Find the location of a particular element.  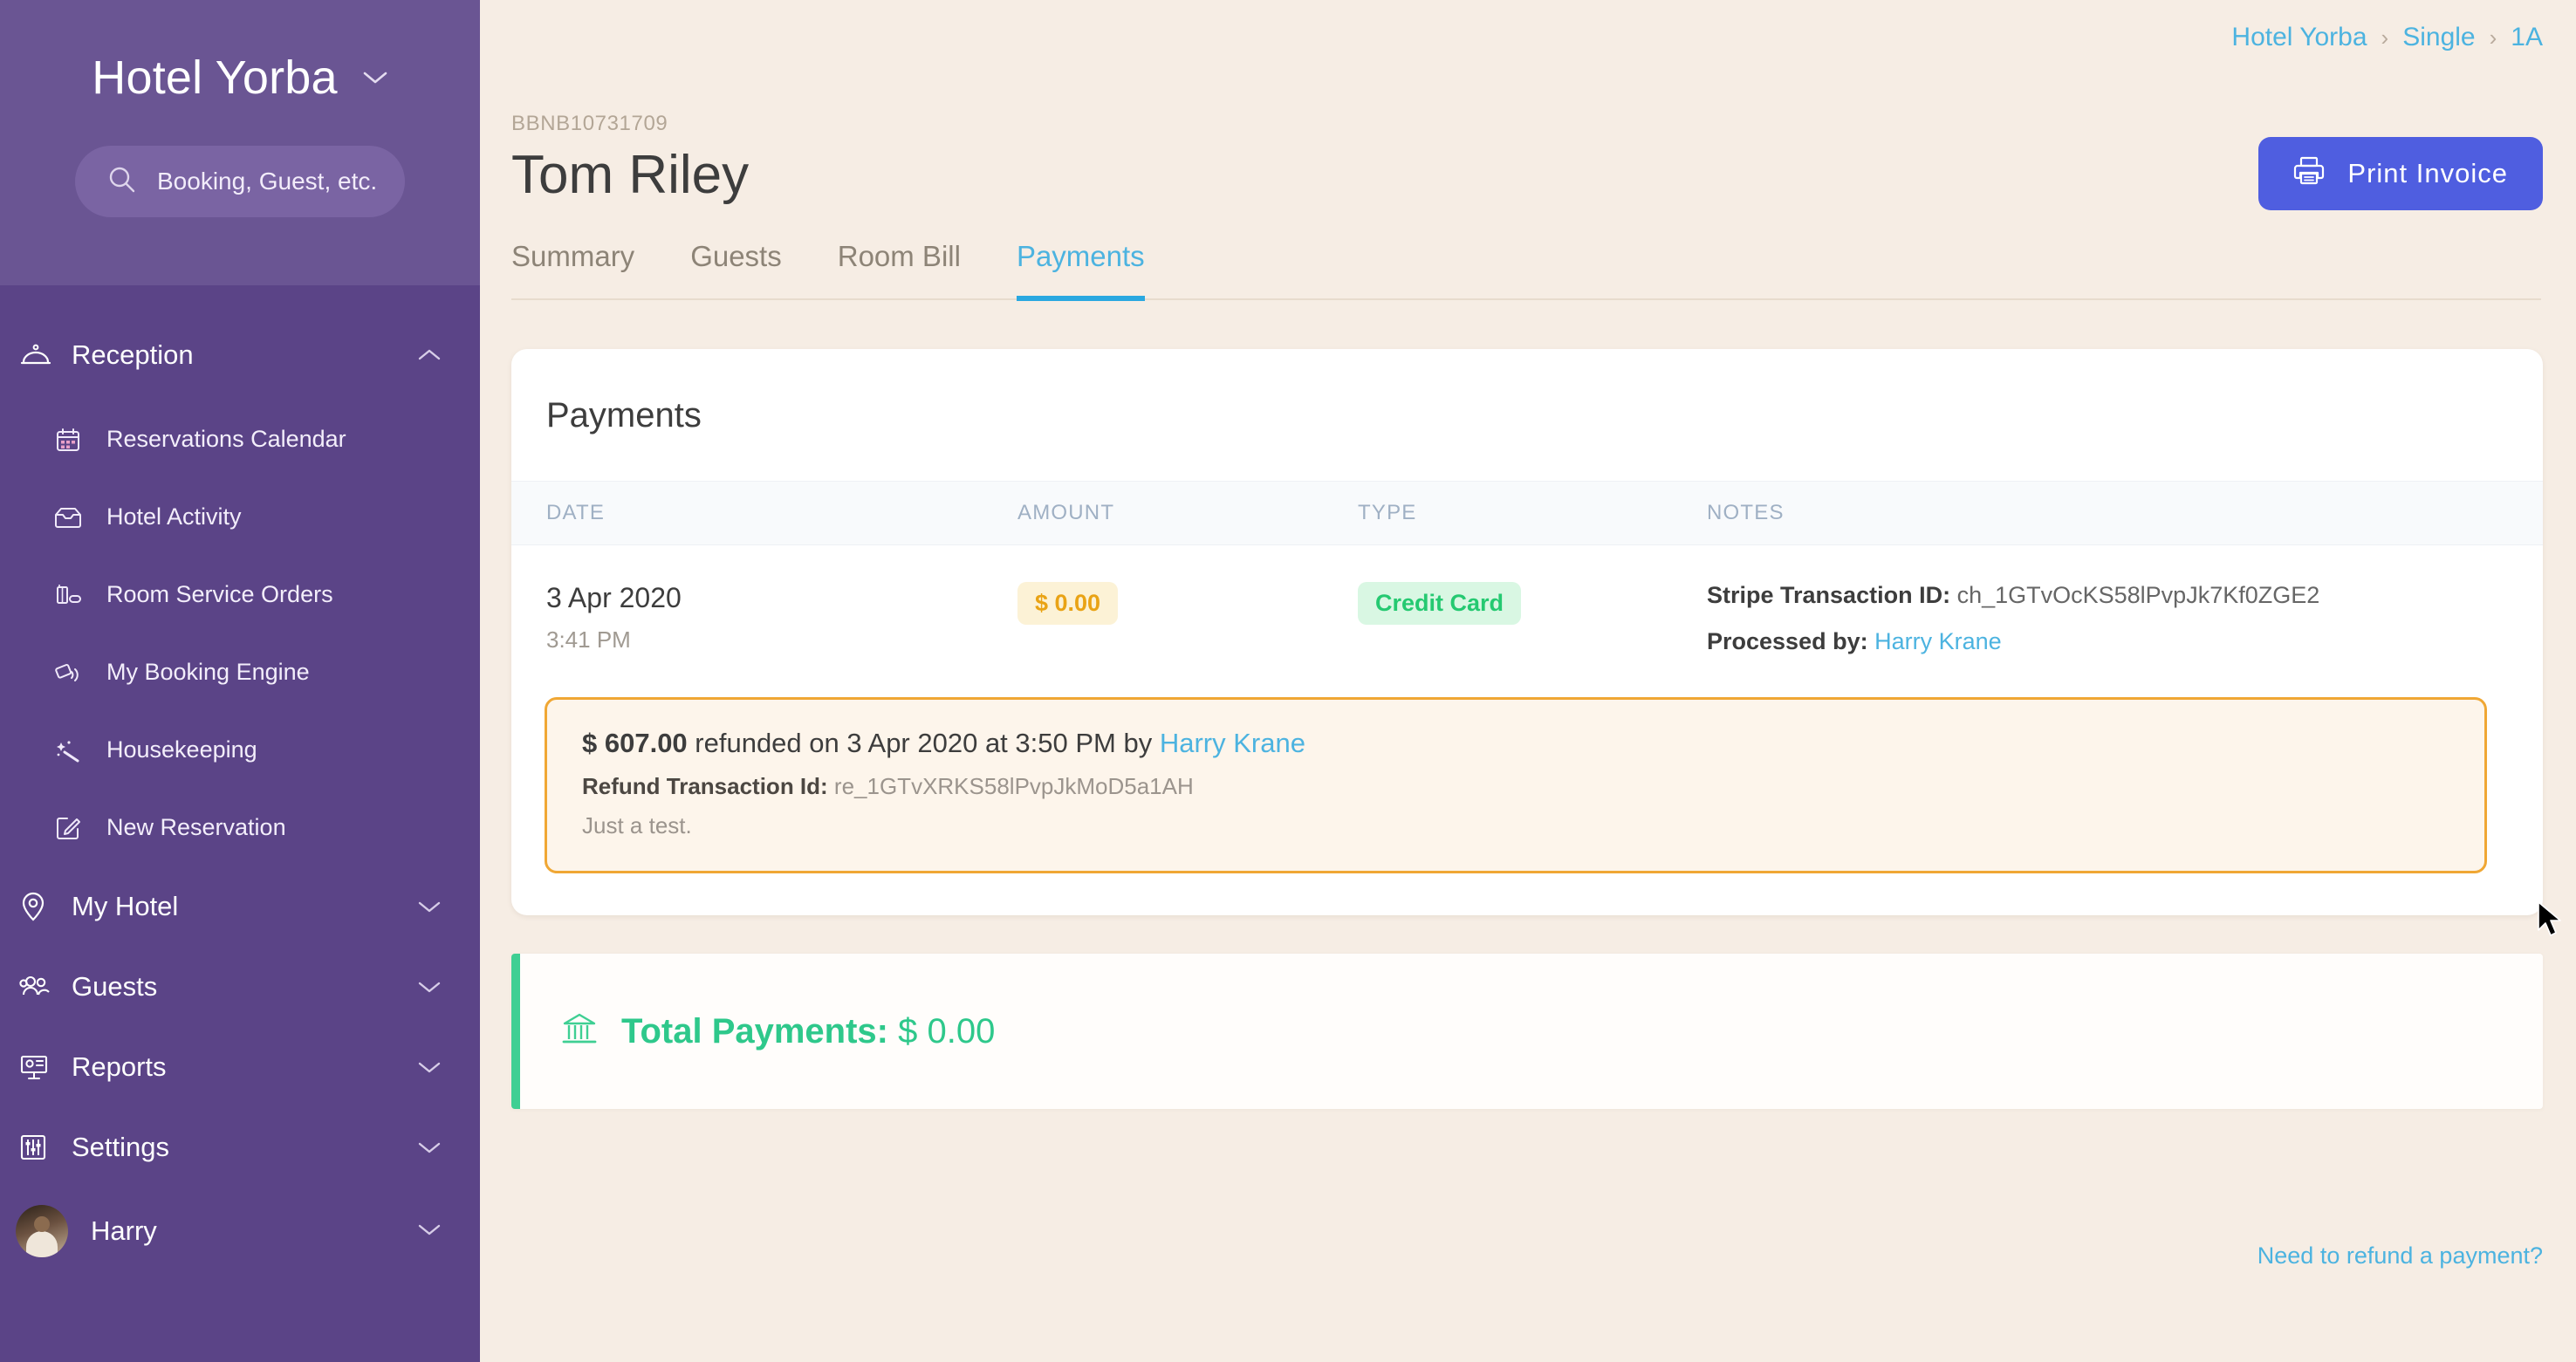

sidebar-item-label: Room Service Orders is located at coordinates (220, 594).